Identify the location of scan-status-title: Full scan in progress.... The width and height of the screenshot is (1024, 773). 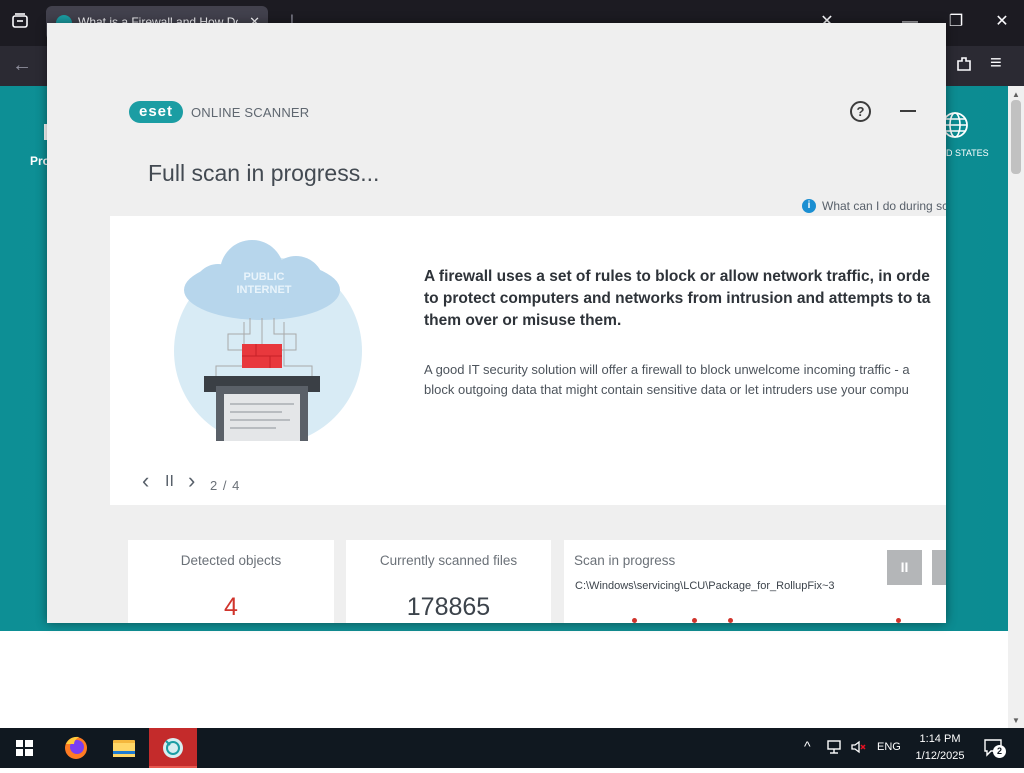
(264, 173).